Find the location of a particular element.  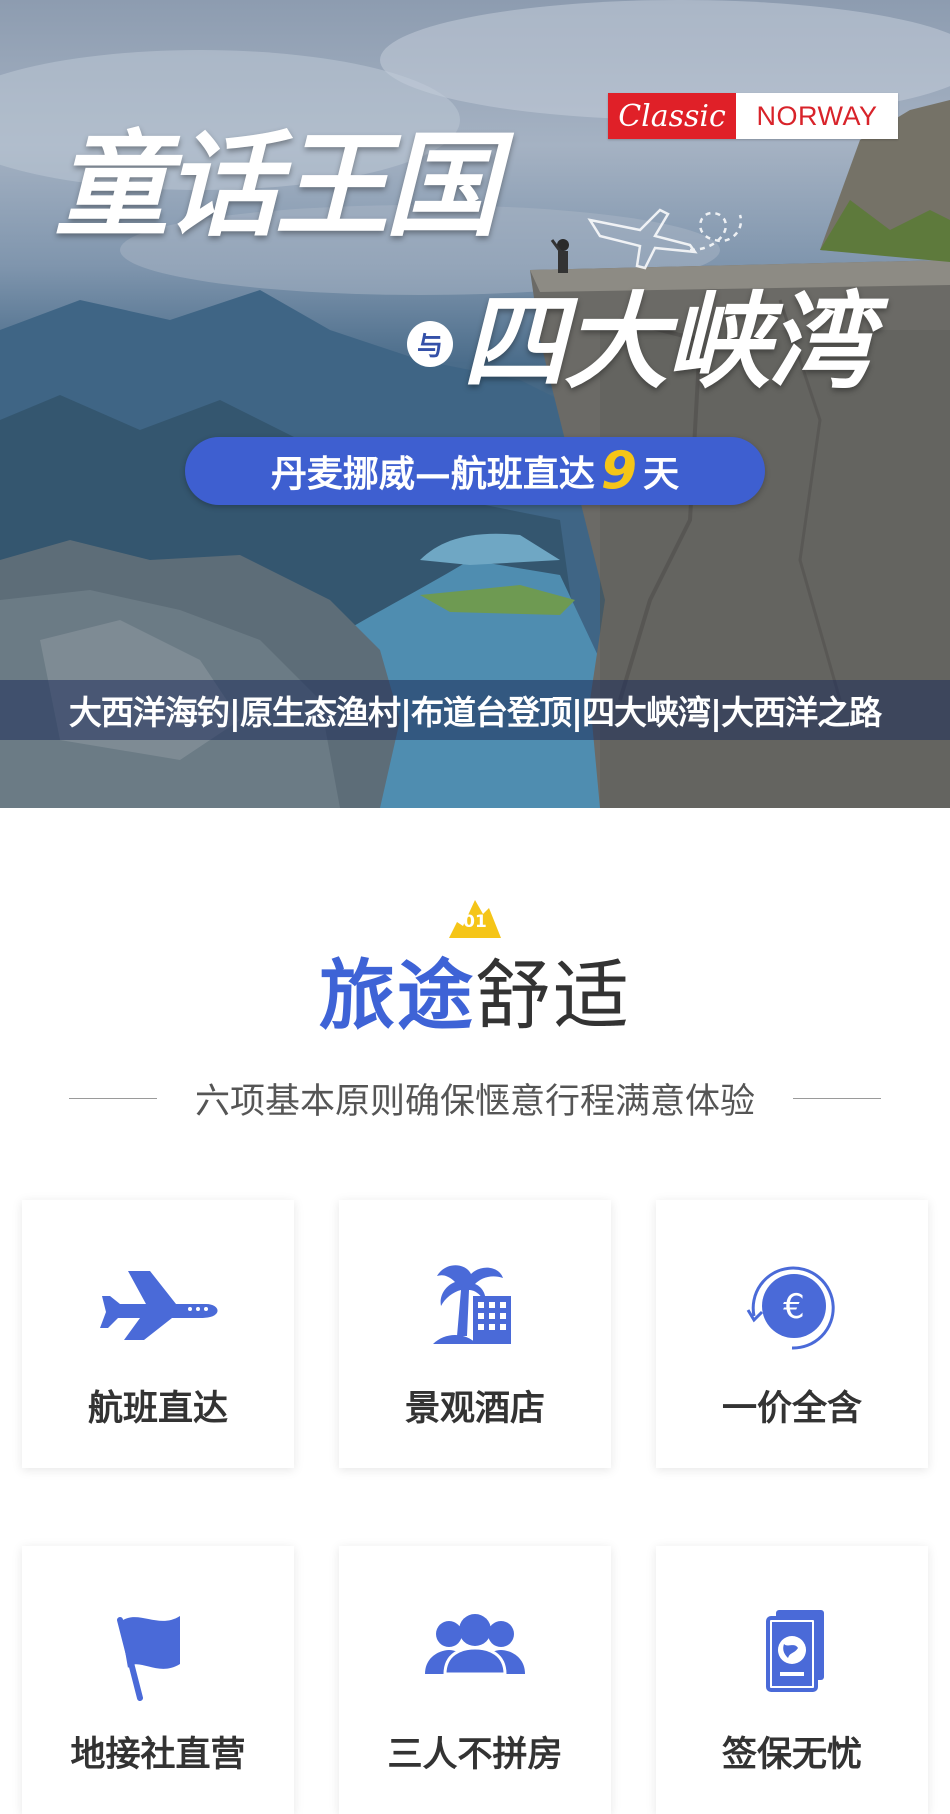

section-subtitle: 六项基本原则确保惬意行程满意体验 is located at coordinates (474, 1101).